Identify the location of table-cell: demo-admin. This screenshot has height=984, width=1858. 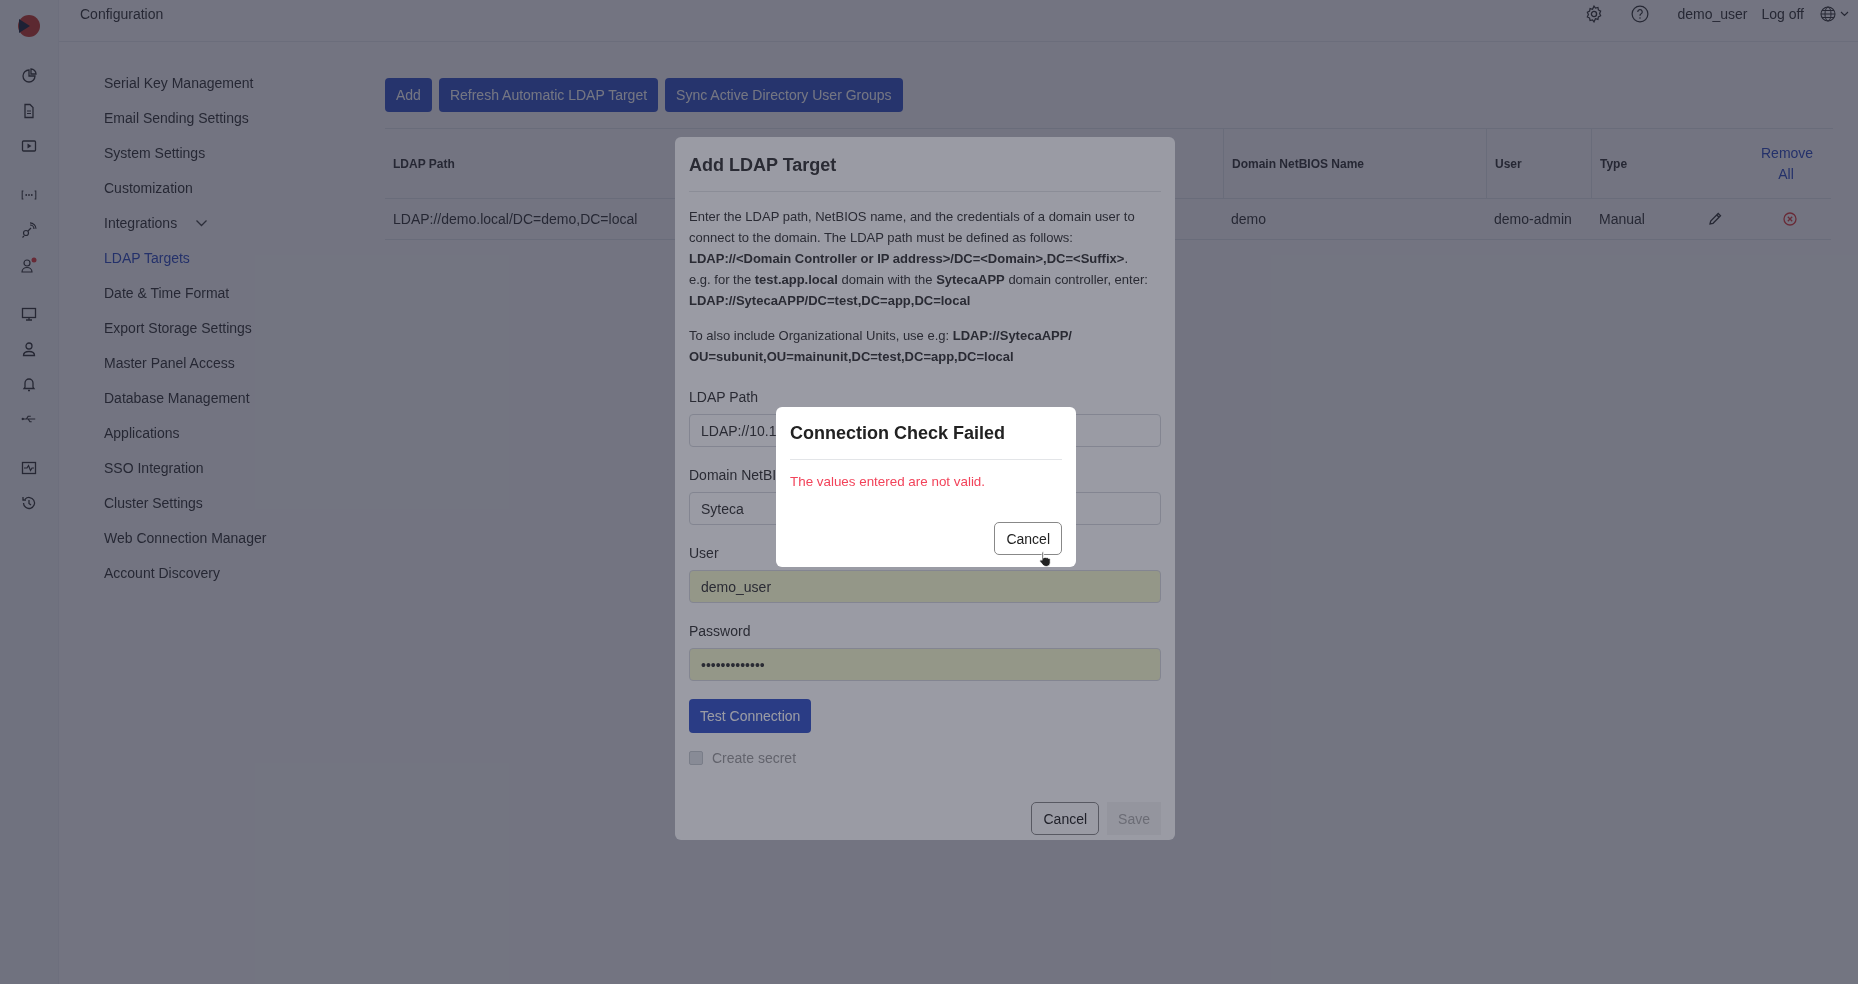
(1533, 219).